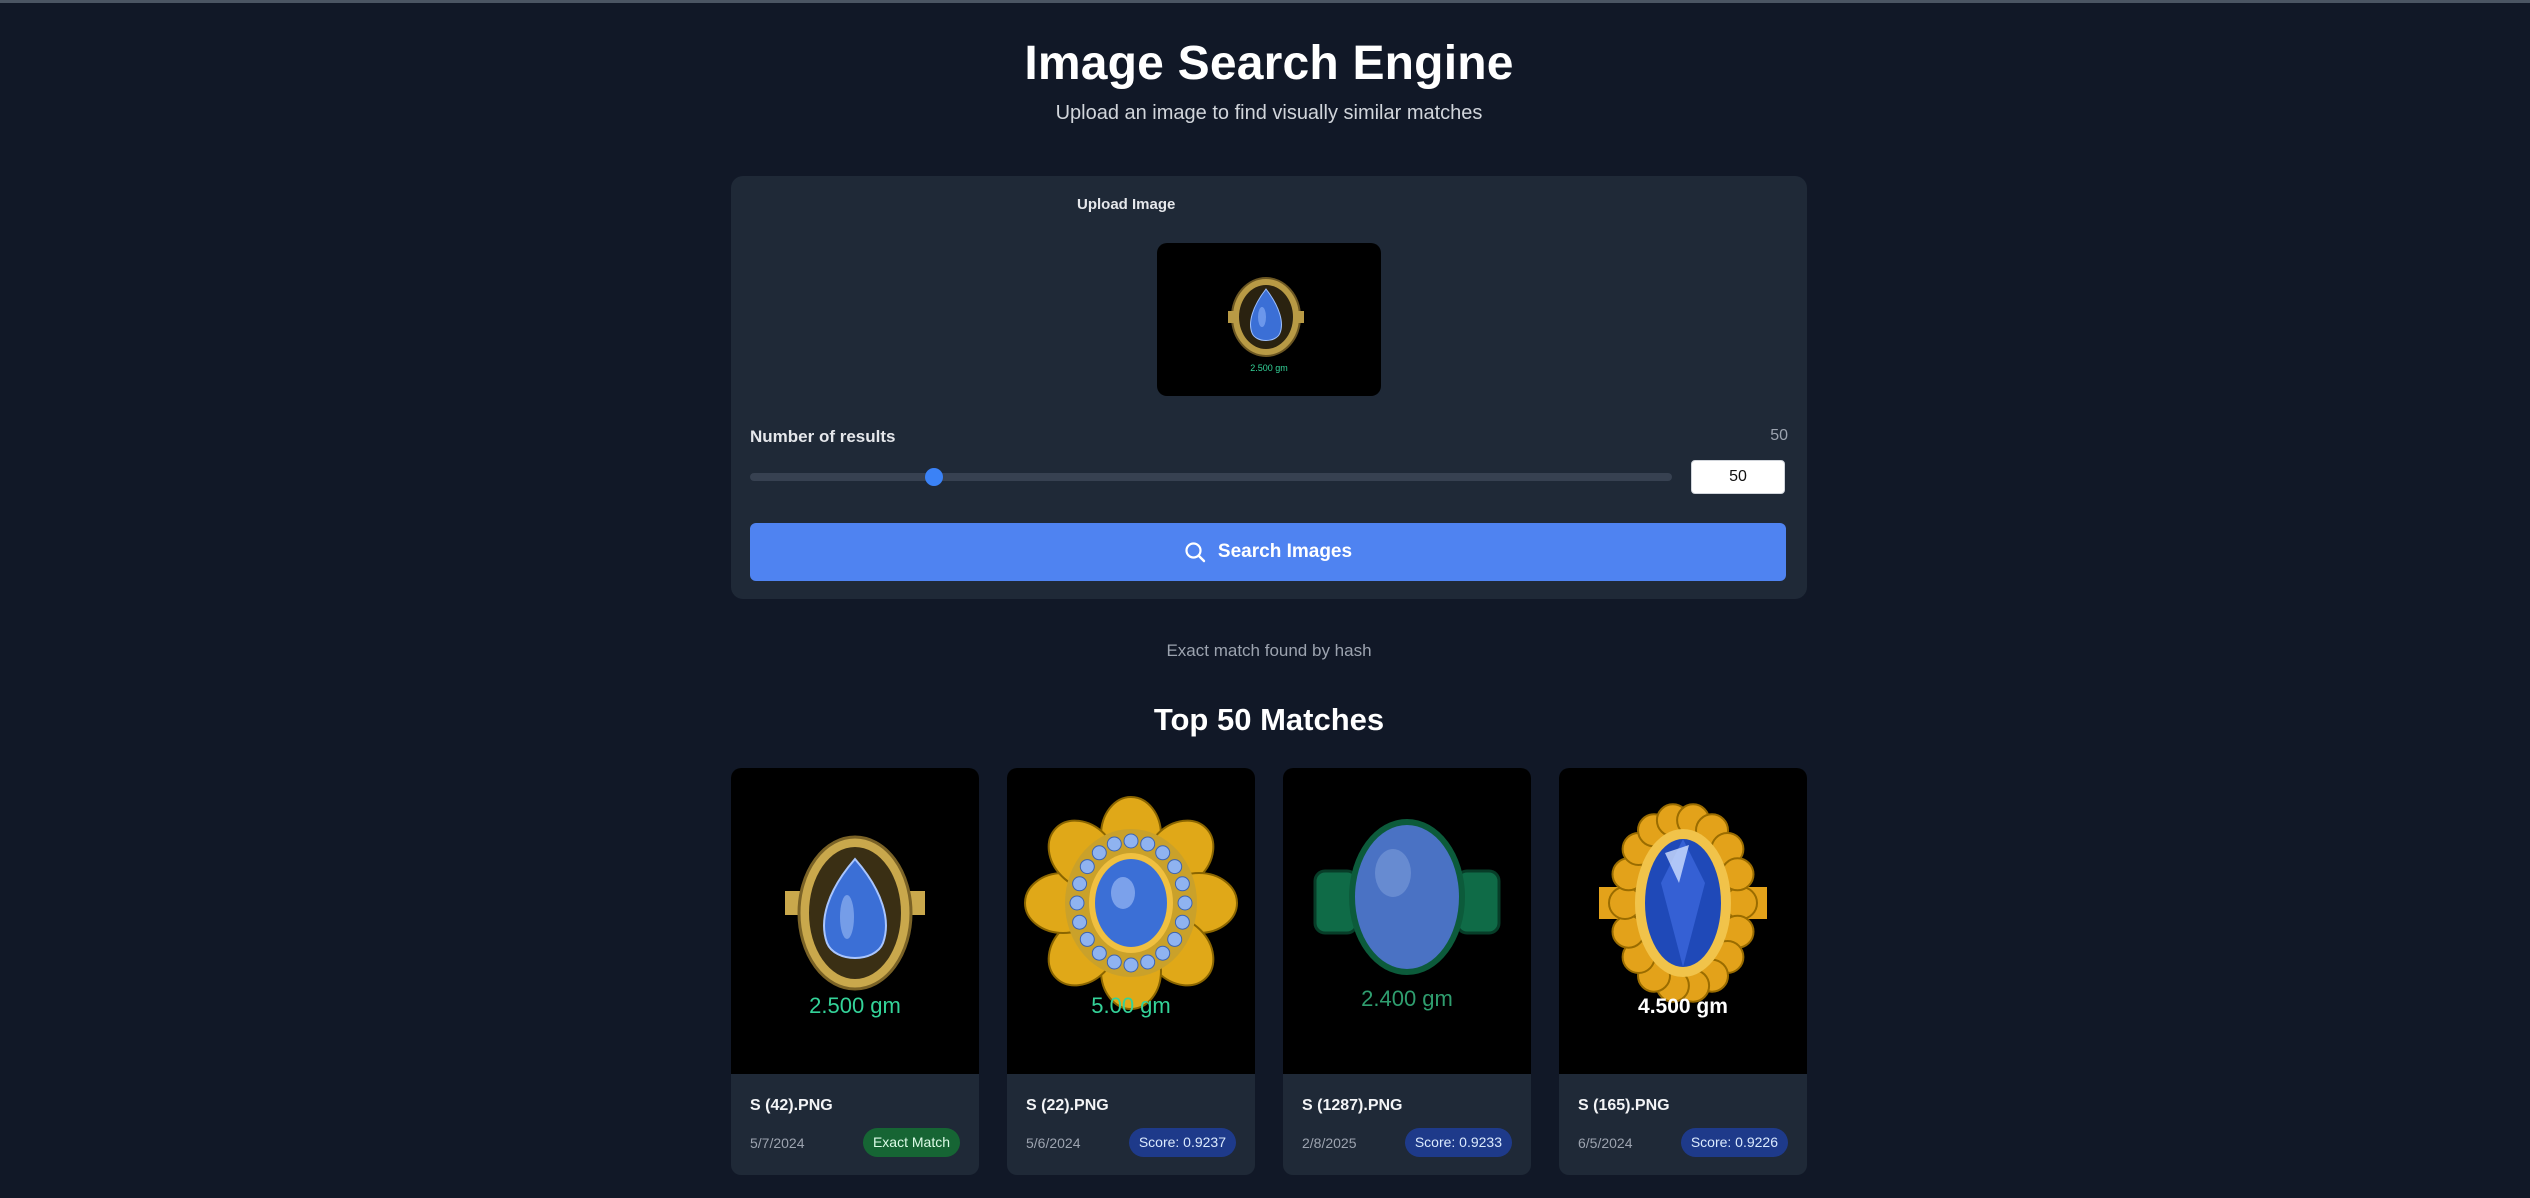 The height and width of the screenshot is (1198, 2530). I want to click on results-count-value: 50, so click(1779, 435).